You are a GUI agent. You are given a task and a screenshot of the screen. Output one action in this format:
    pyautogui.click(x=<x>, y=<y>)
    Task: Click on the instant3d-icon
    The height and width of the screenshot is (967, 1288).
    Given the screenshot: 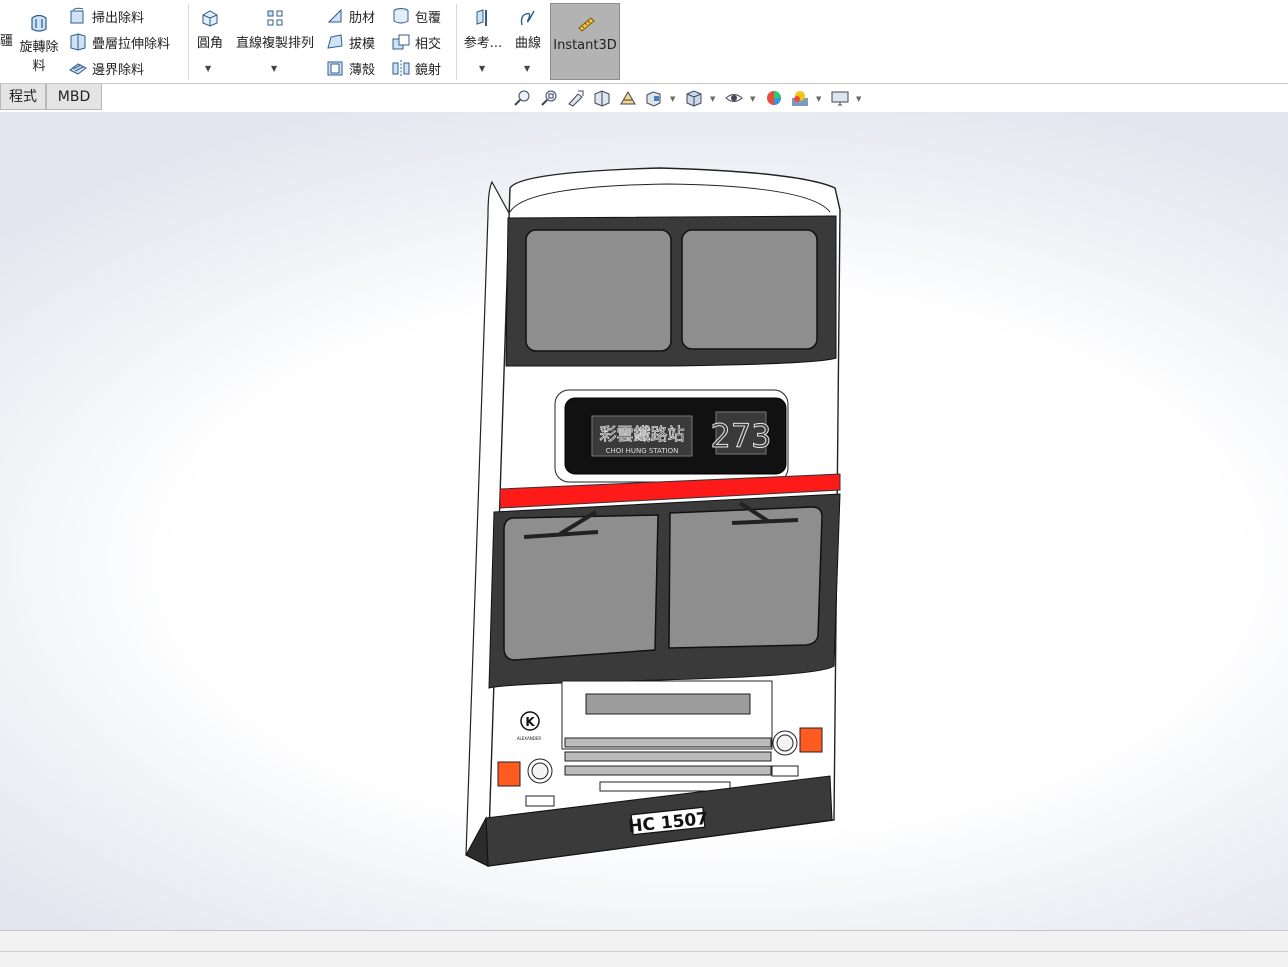 What is the action you would take?
    pyautogui.click(x=586, y=24)
    